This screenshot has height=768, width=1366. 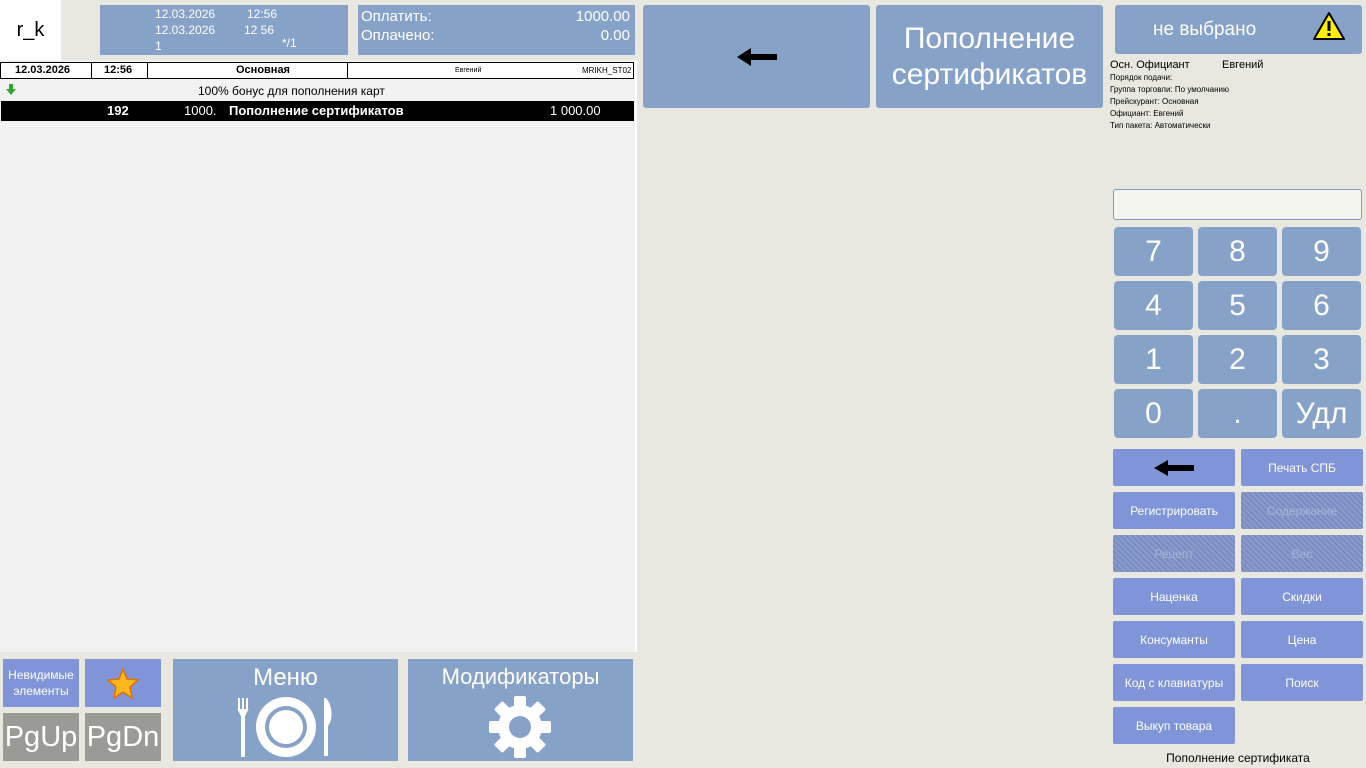 What do you see at coordinates (1160, 125) in the screenshot?
I see `package-type: Тип пакета: Автоматически` at bounding box center [1160, 125].